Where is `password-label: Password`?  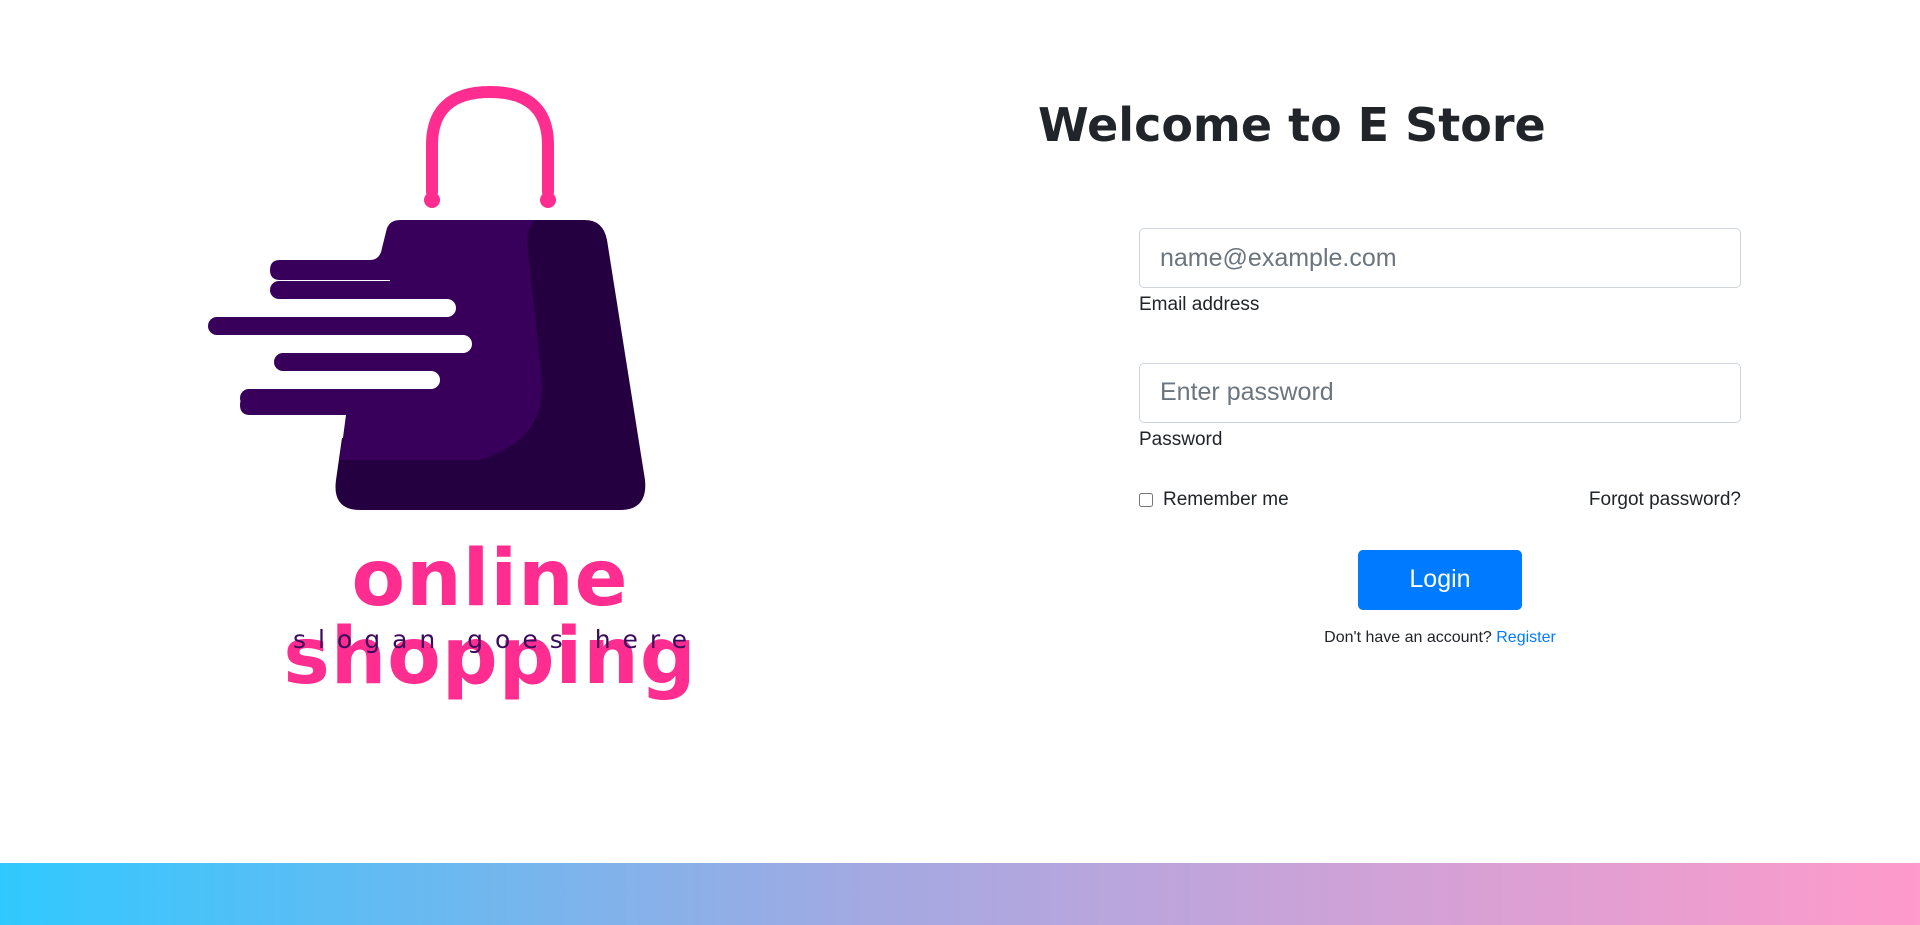 password-label: Password is located at coordinates (1181, 439).